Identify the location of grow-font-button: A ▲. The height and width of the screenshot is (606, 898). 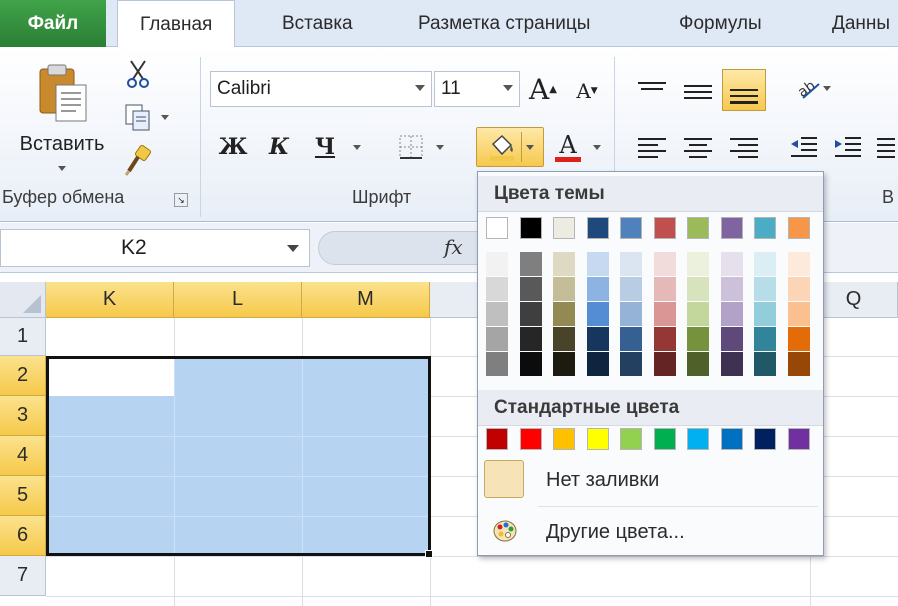
(543, 89).